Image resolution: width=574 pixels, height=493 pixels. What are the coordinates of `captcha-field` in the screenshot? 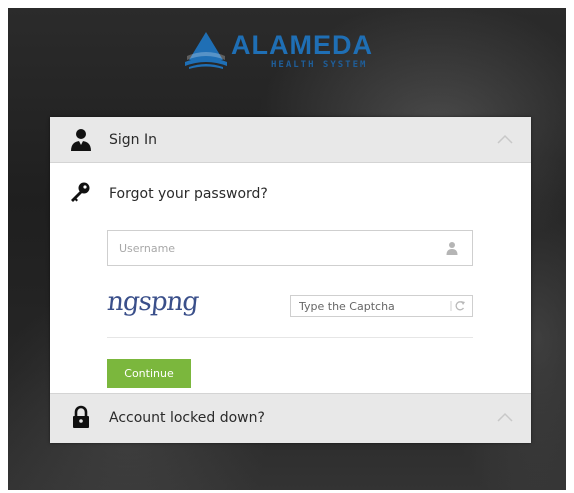 It's located at (381, 306).